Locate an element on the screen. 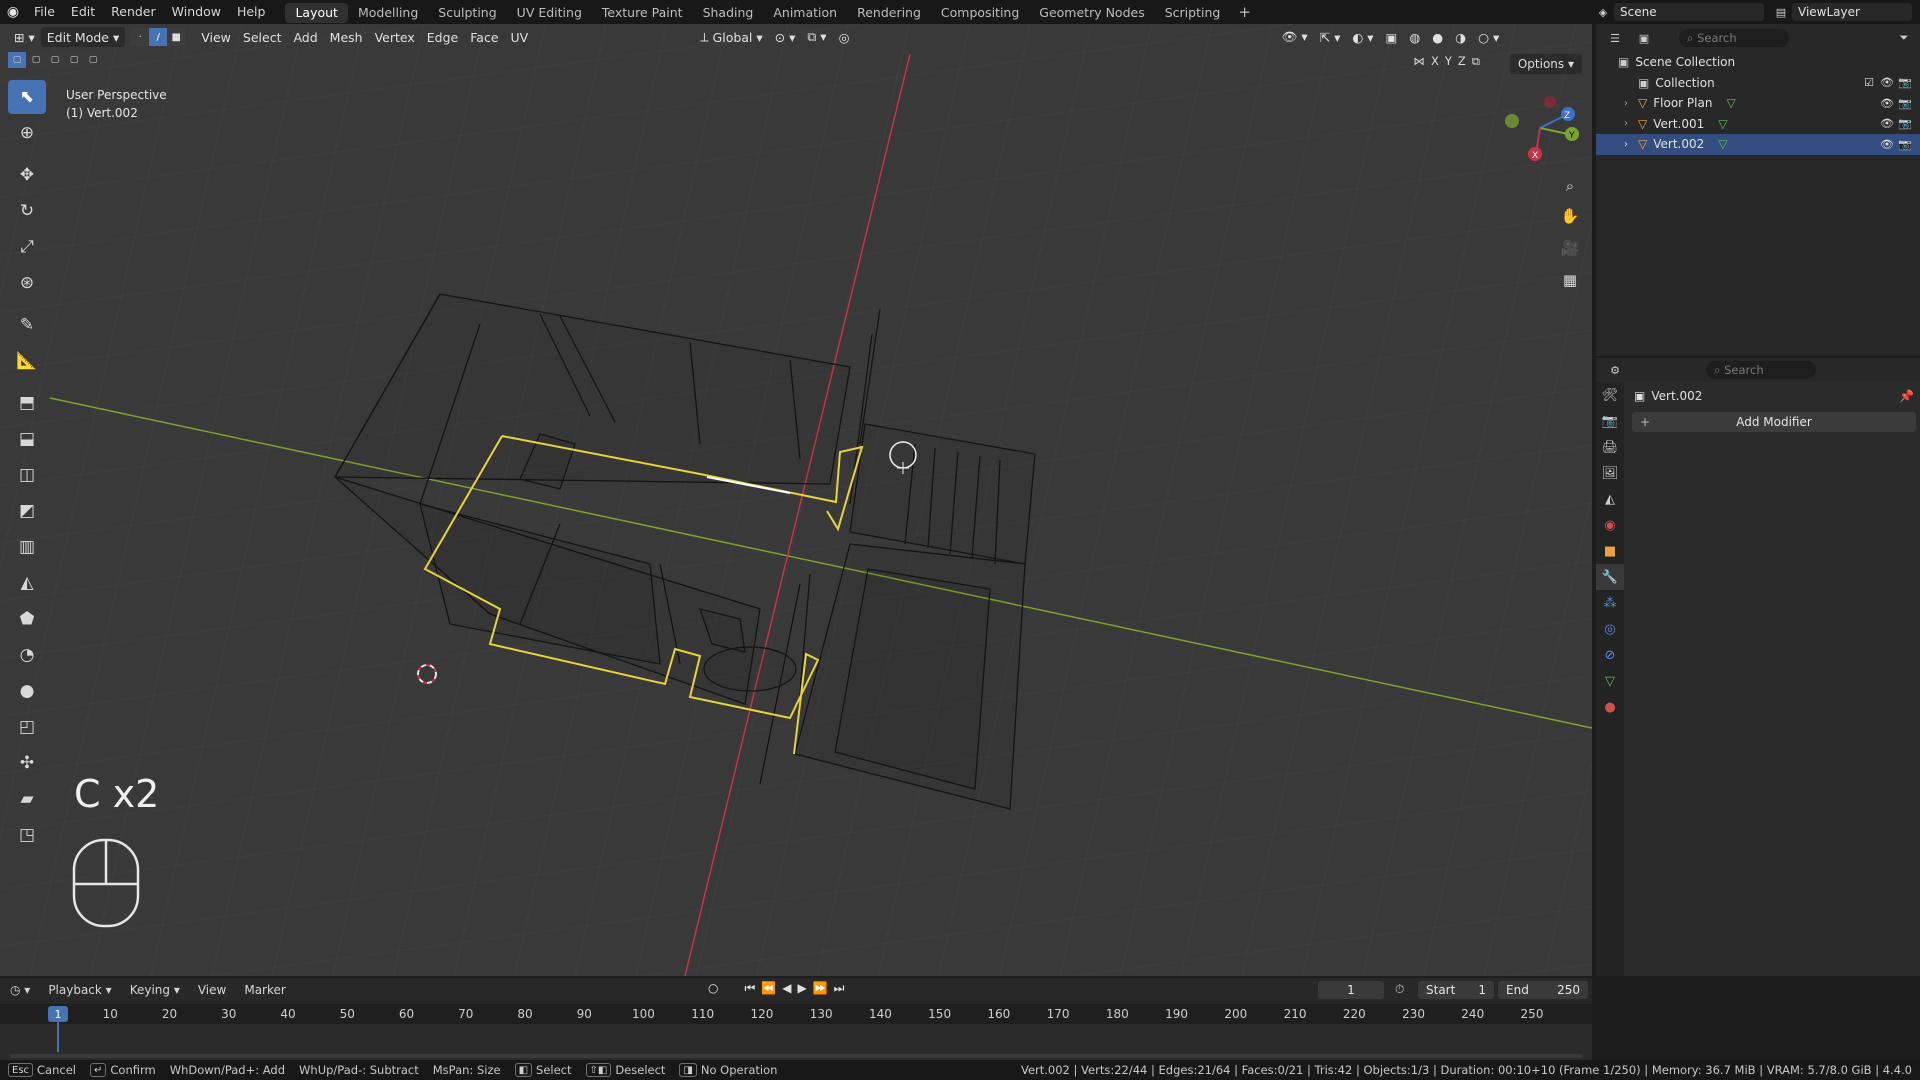 The height and width of the screenshot is (1080, 1920). editor-type-icon: ⊞ ▾ is located at coordinates (24, 37).